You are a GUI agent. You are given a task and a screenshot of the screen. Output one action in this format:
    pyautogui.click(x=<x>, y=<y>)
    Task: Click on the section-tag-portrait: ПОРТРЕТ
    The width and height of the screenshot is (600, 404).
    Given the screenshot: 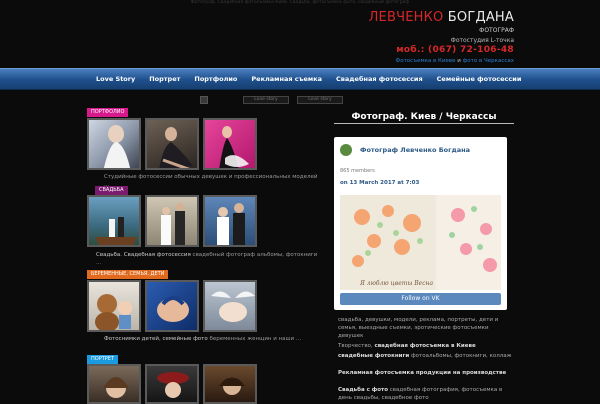 What is the action you would take?
    pyautogui.click(x=102, y=359)
    